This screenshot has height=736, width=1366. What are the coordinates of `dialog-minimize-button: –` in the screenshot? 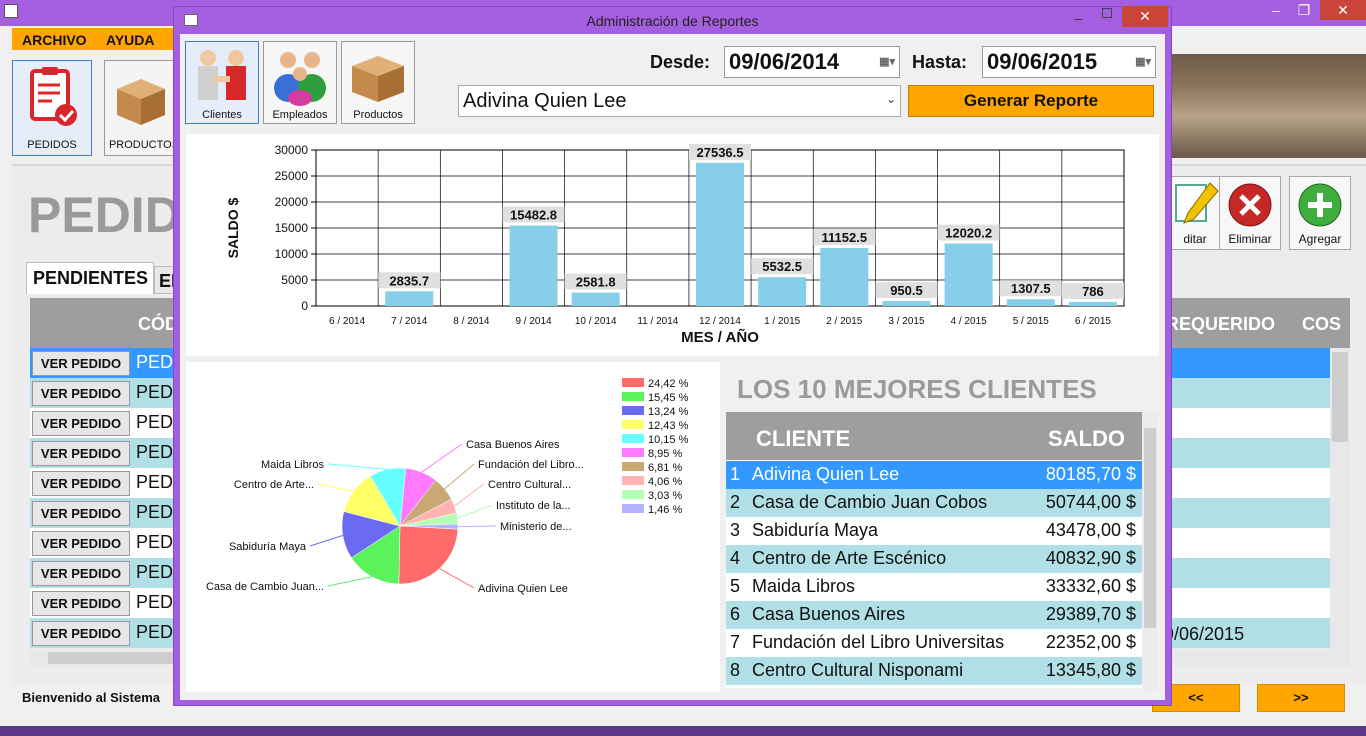 It's located at (1078, 18).